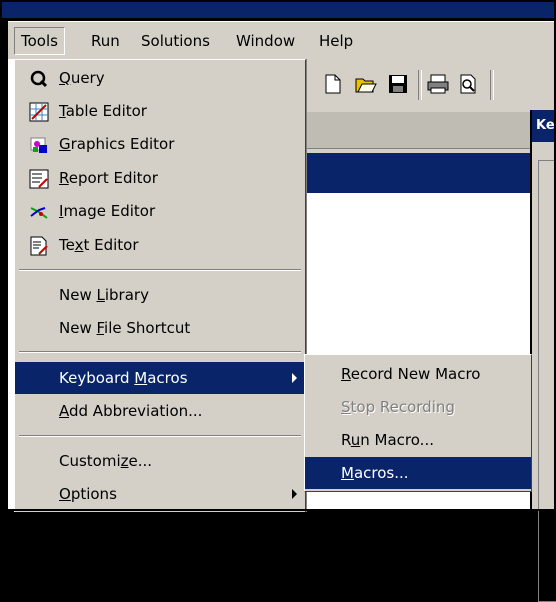 The height and width of the screenshot is (602, 556). What do you see at coordinates (105, 41) in the screenshot?
I see `menu-run: Run` at bounding box center [105, 41].